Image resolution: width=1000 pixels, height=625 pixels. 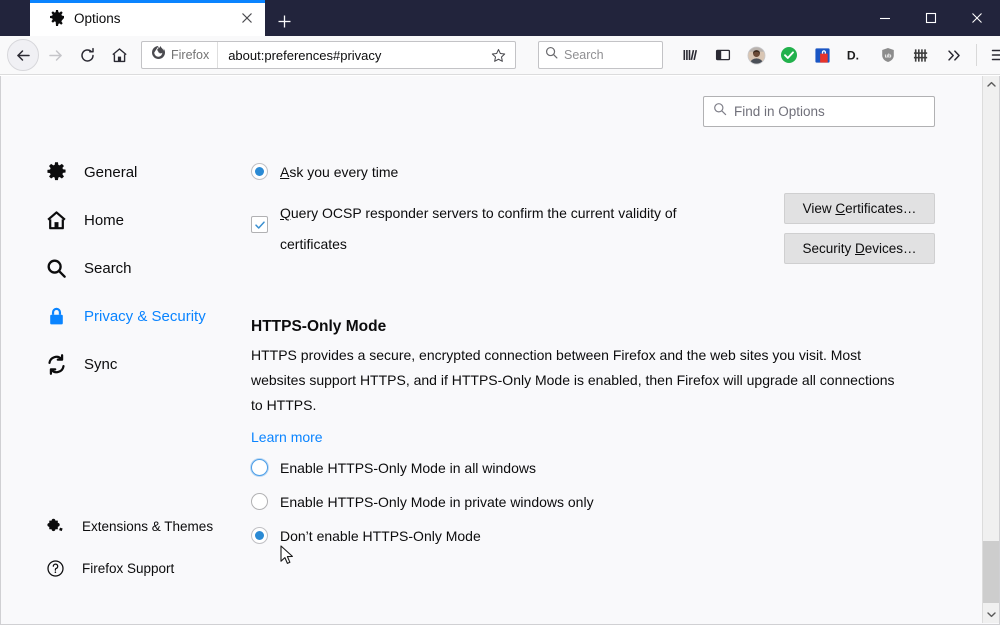 What do you see at coordinates (55, 526) in the screenshot?
I see `puzzle-icon` at bounding box center [55, 526].